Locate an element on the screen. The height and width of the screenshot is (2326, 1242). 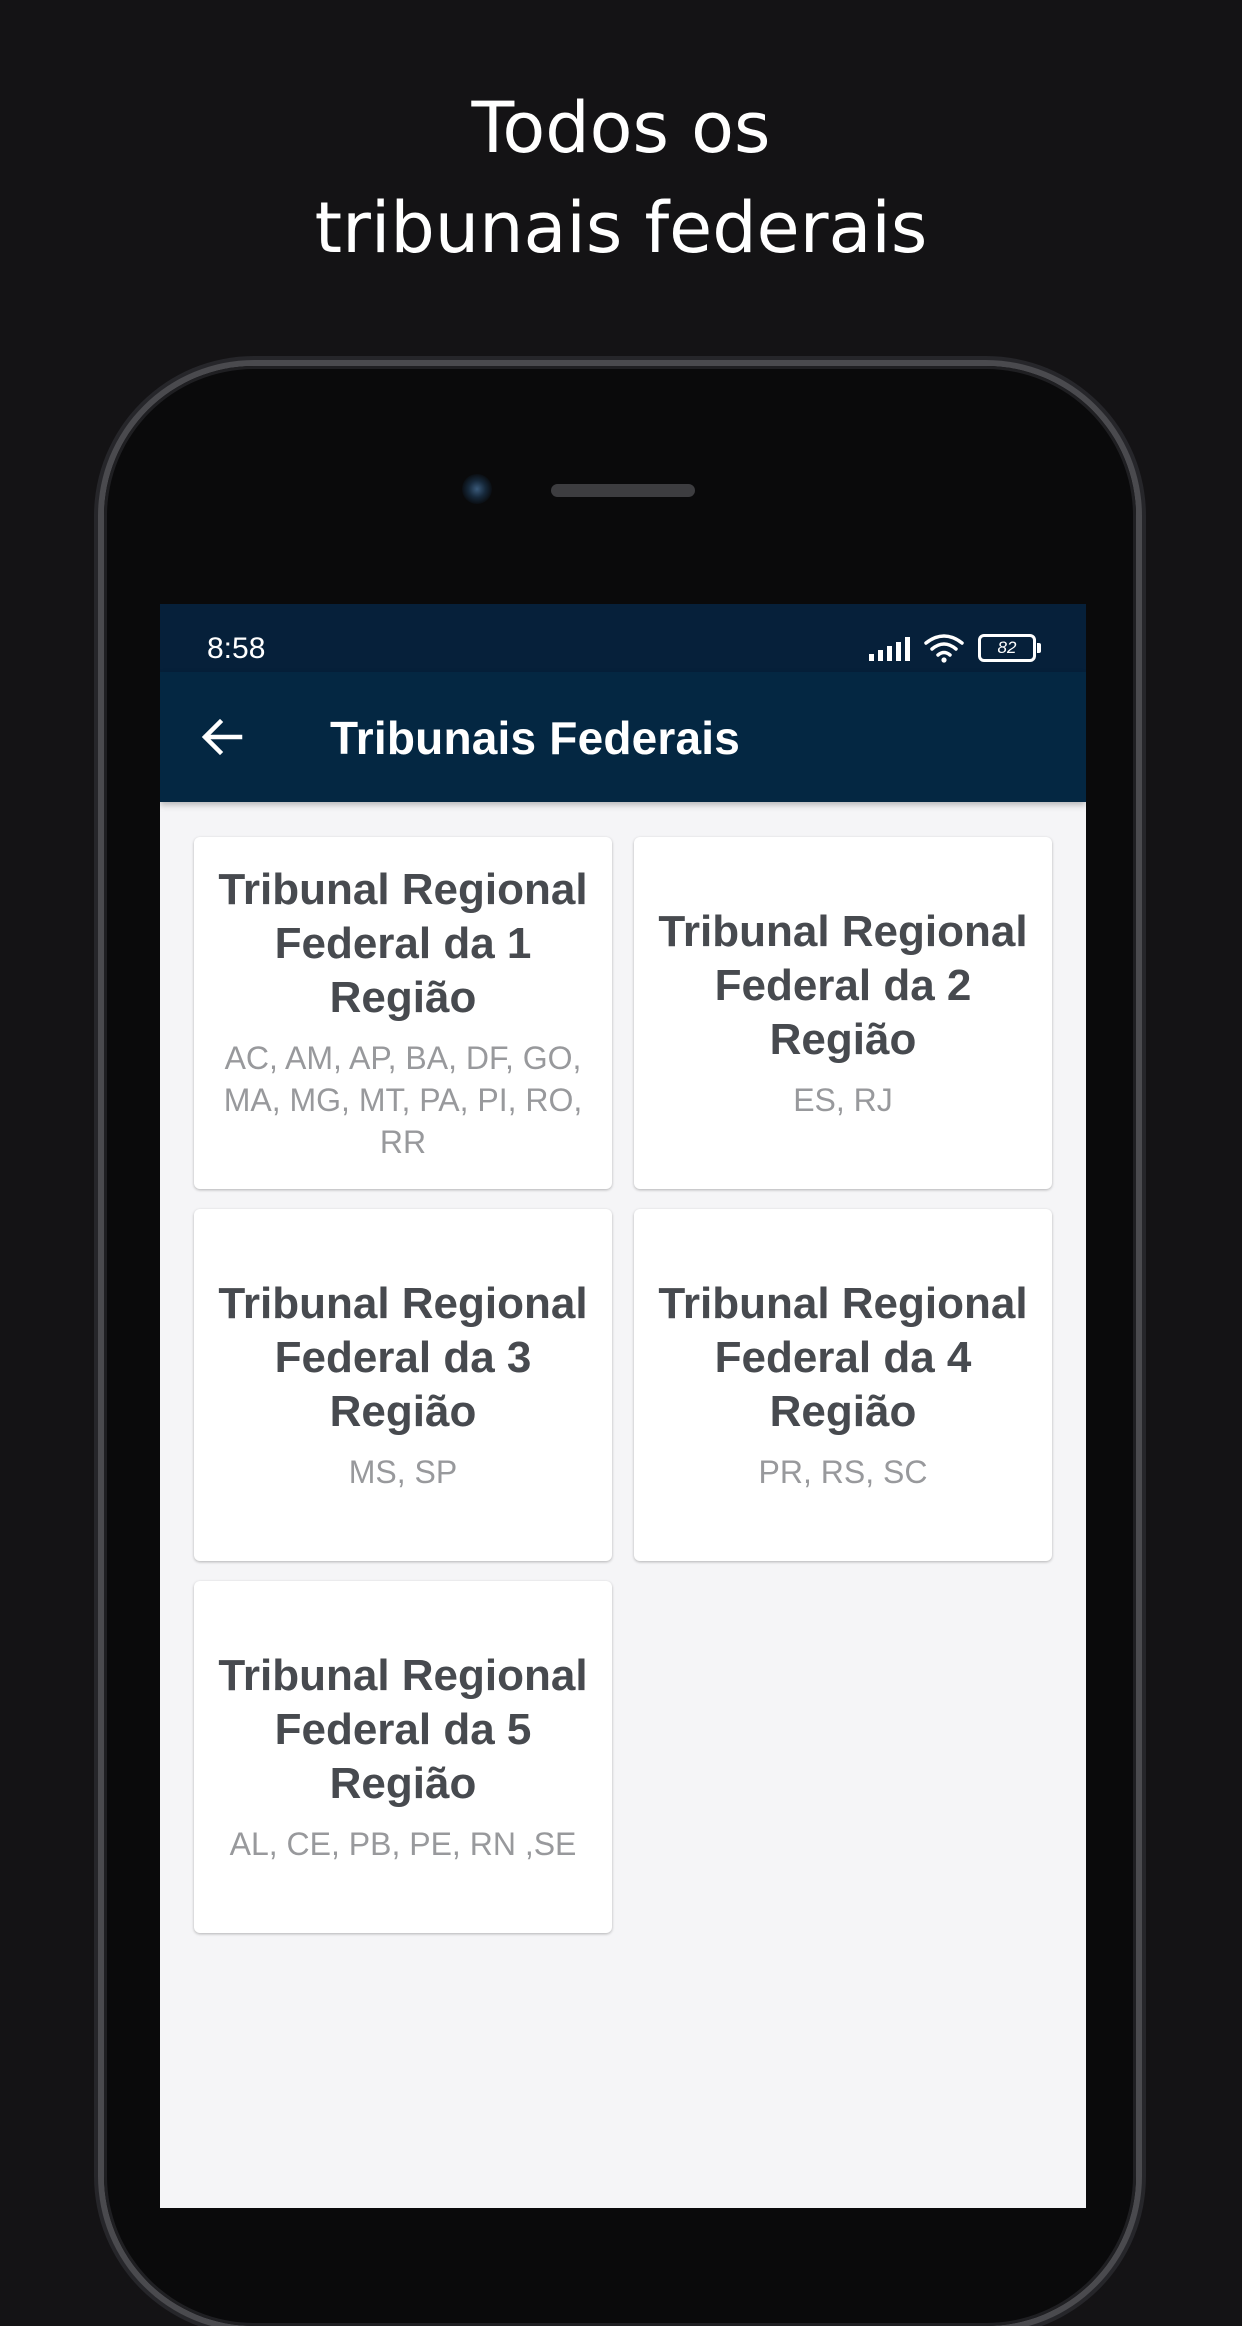
tribunal-card-states: PR, RS, SC is located at coordinates (843, 1472).